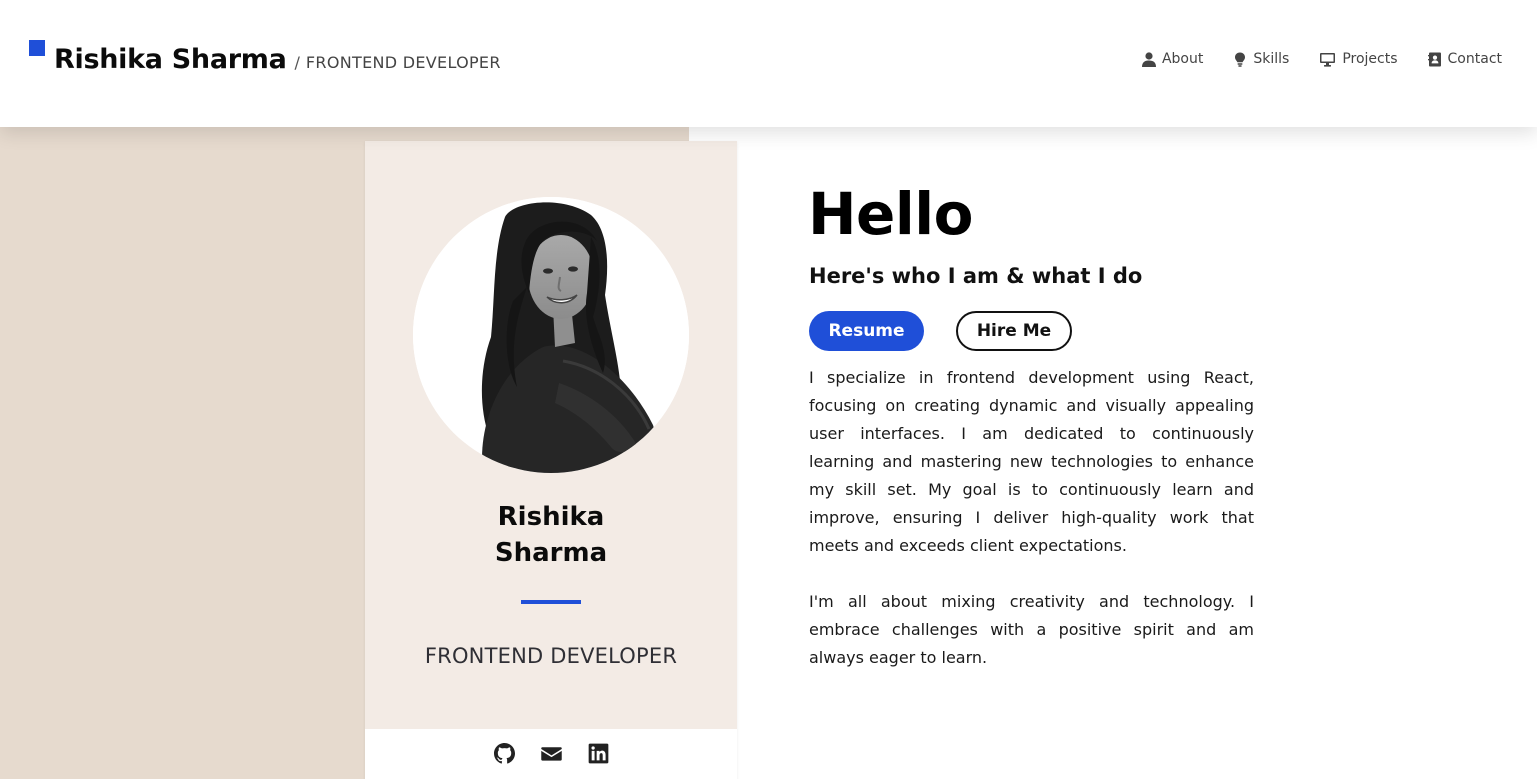  I want to click on hero-greeting: Hello, so click(891, 214).